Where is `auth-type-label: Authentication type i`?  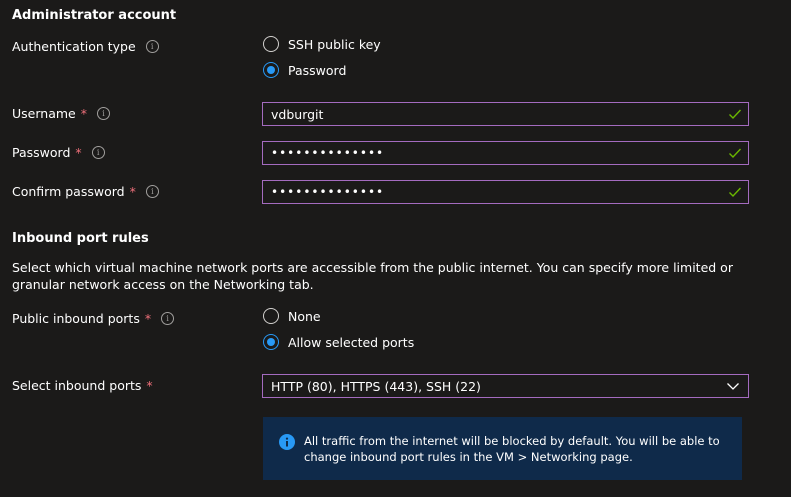 auth-type-label: Authentication type i is located at coordinates (85, 46).